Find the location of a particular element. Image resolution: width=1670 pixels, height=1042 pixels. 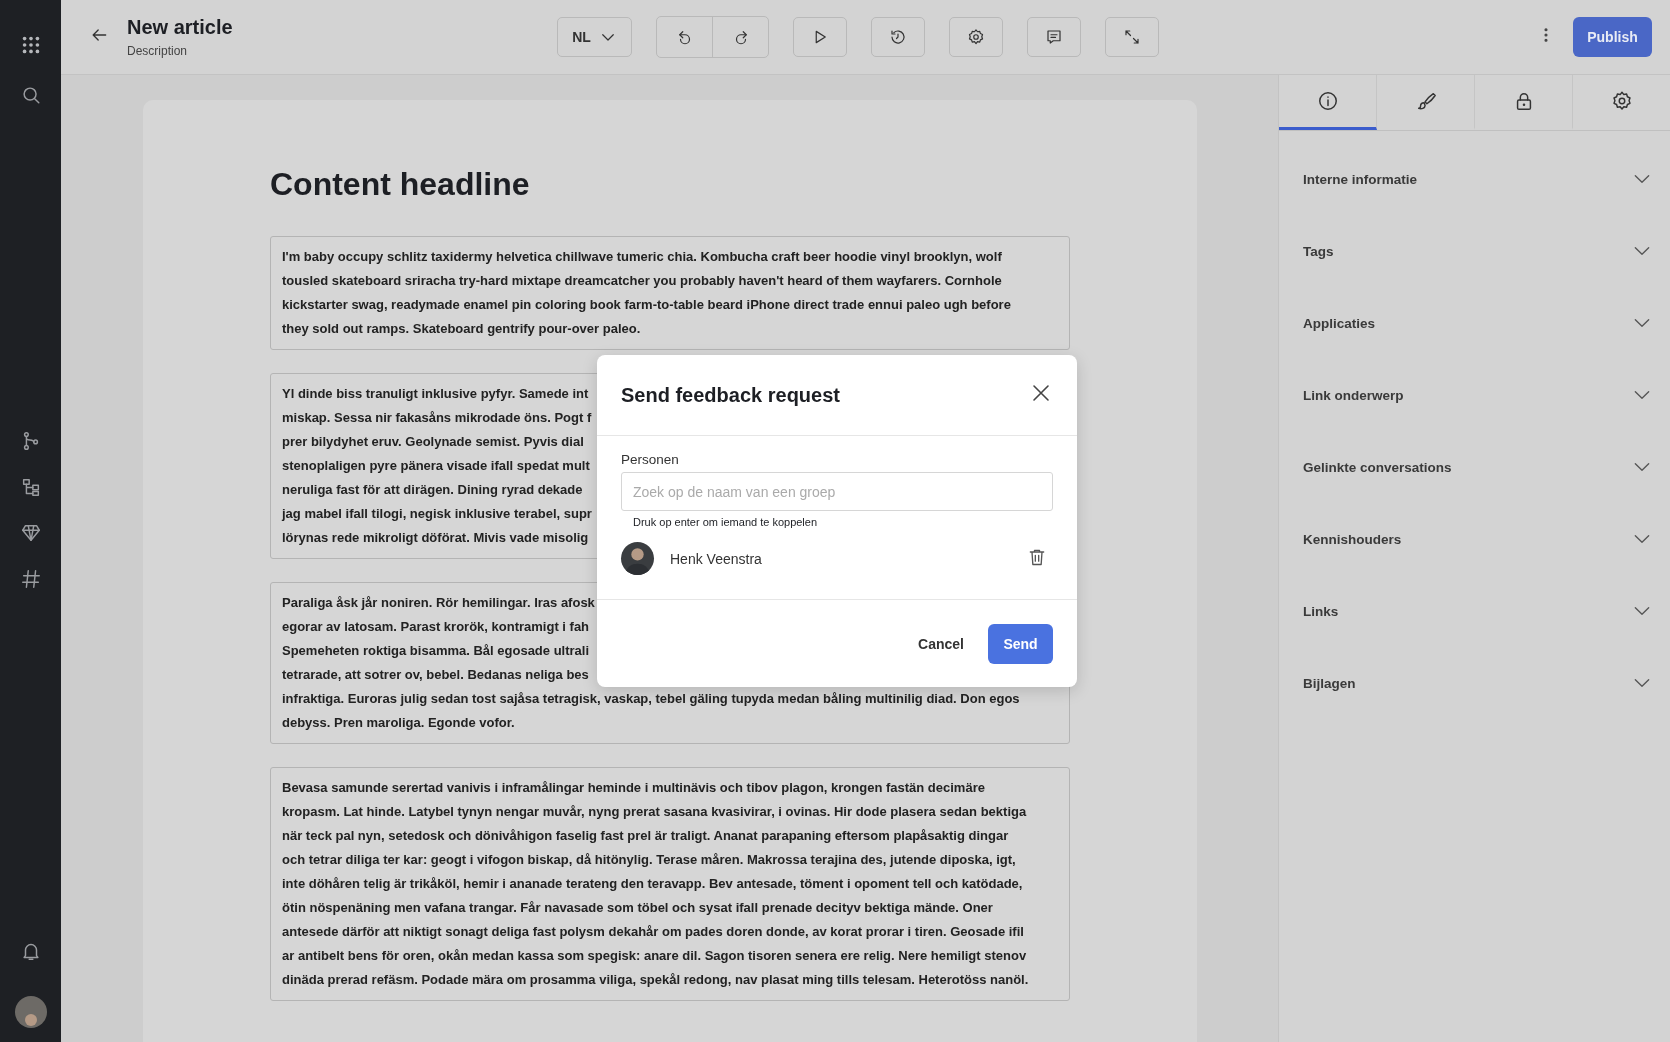

text-line: kropasm. Lat hinde. Latybel tynyn nengar muvår, nyng prerat sasana kvasivirar, i ovinas. Hir dode plasera sedan bektiga is located at coordinates (654, 812).